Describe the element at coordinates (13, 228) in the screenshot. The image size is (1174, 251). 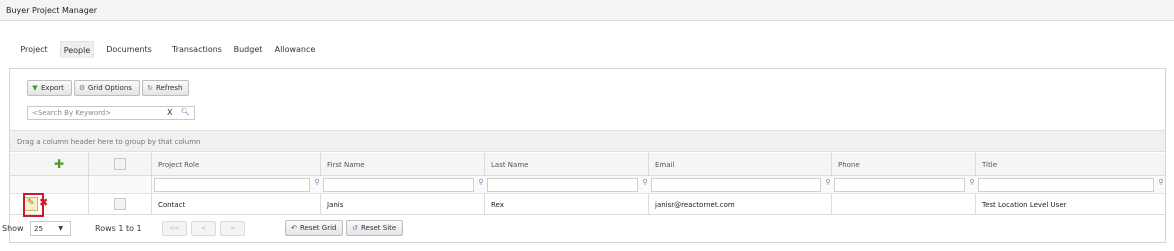
I see `show-label: Show` at that location.